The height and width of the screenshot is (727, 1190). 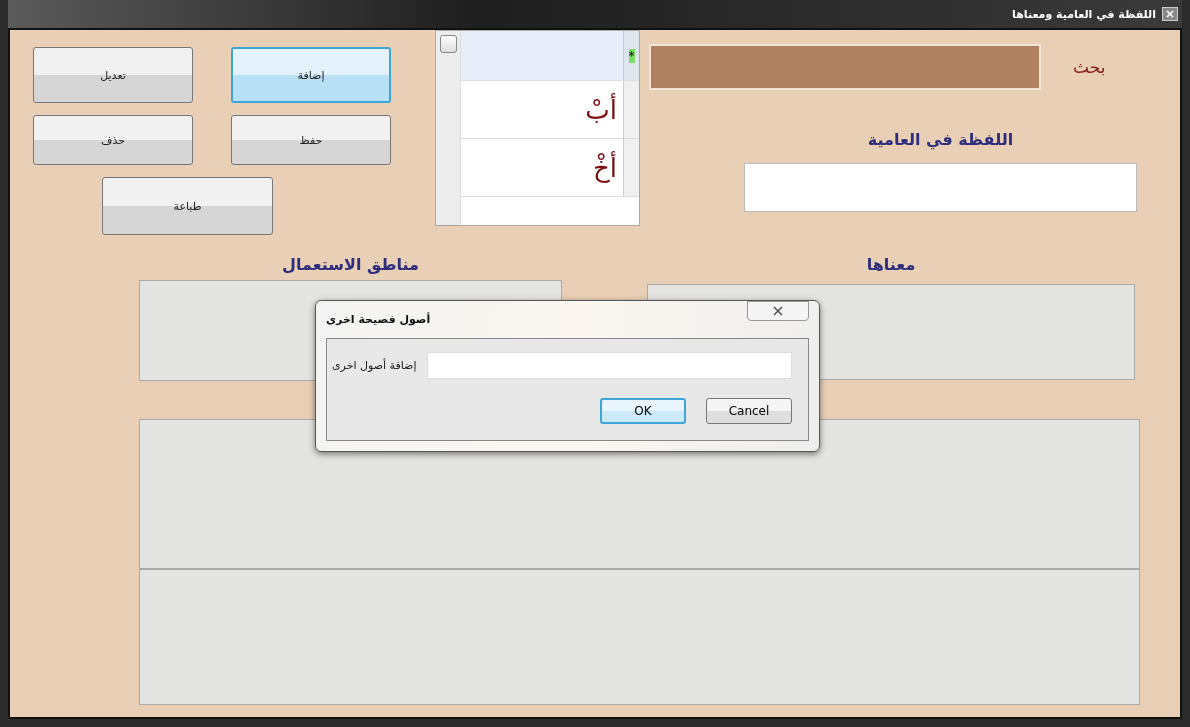 I want to click on field-label: معناها, so click(x=891, y=264).